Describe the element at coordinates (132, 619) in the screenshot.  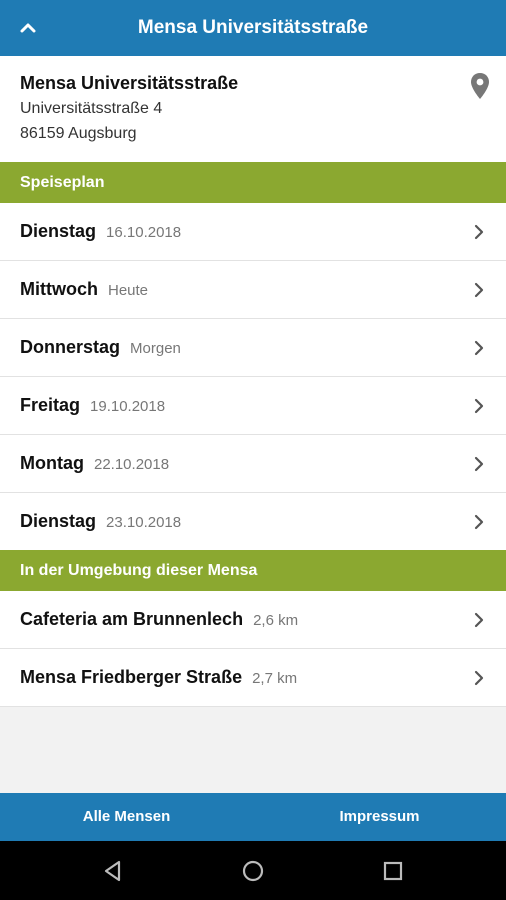
I see `nearby-name: Cafeteria am Brunnenlech` at that location.